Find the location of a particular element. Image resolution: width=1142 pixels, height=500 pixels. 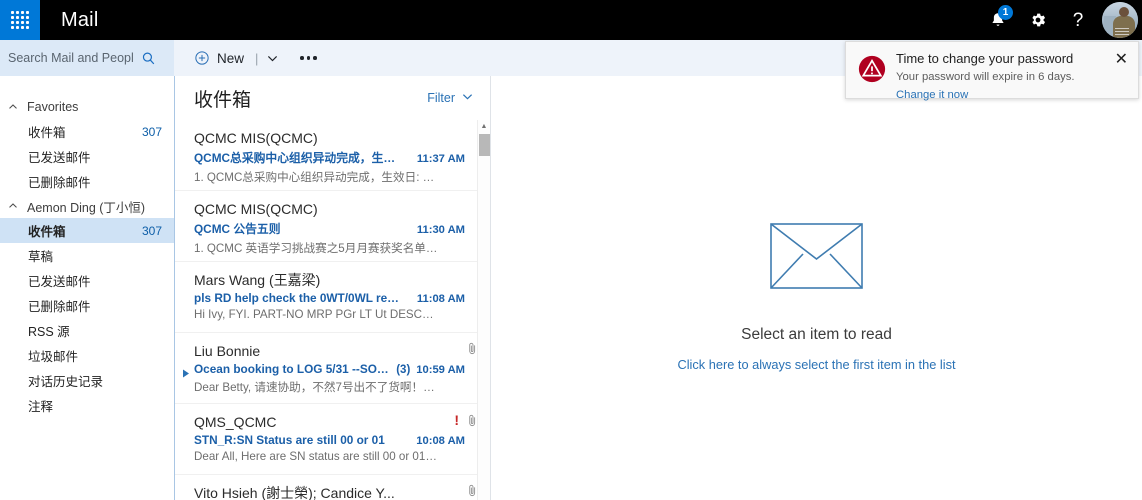

scroll-up-arrow-icon: ▲ is located at coordinates (484, 126).